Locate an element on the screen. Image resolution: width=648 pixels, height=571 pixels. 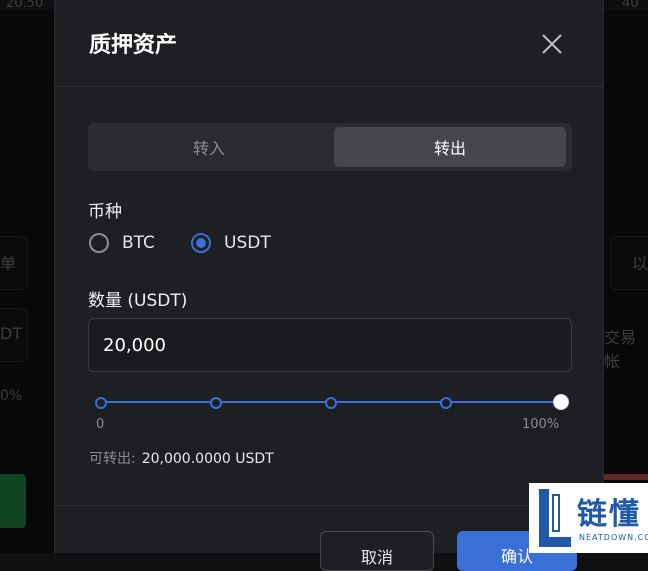
amount-label: 数量 (USDT) is located at coordinates (138, 301).